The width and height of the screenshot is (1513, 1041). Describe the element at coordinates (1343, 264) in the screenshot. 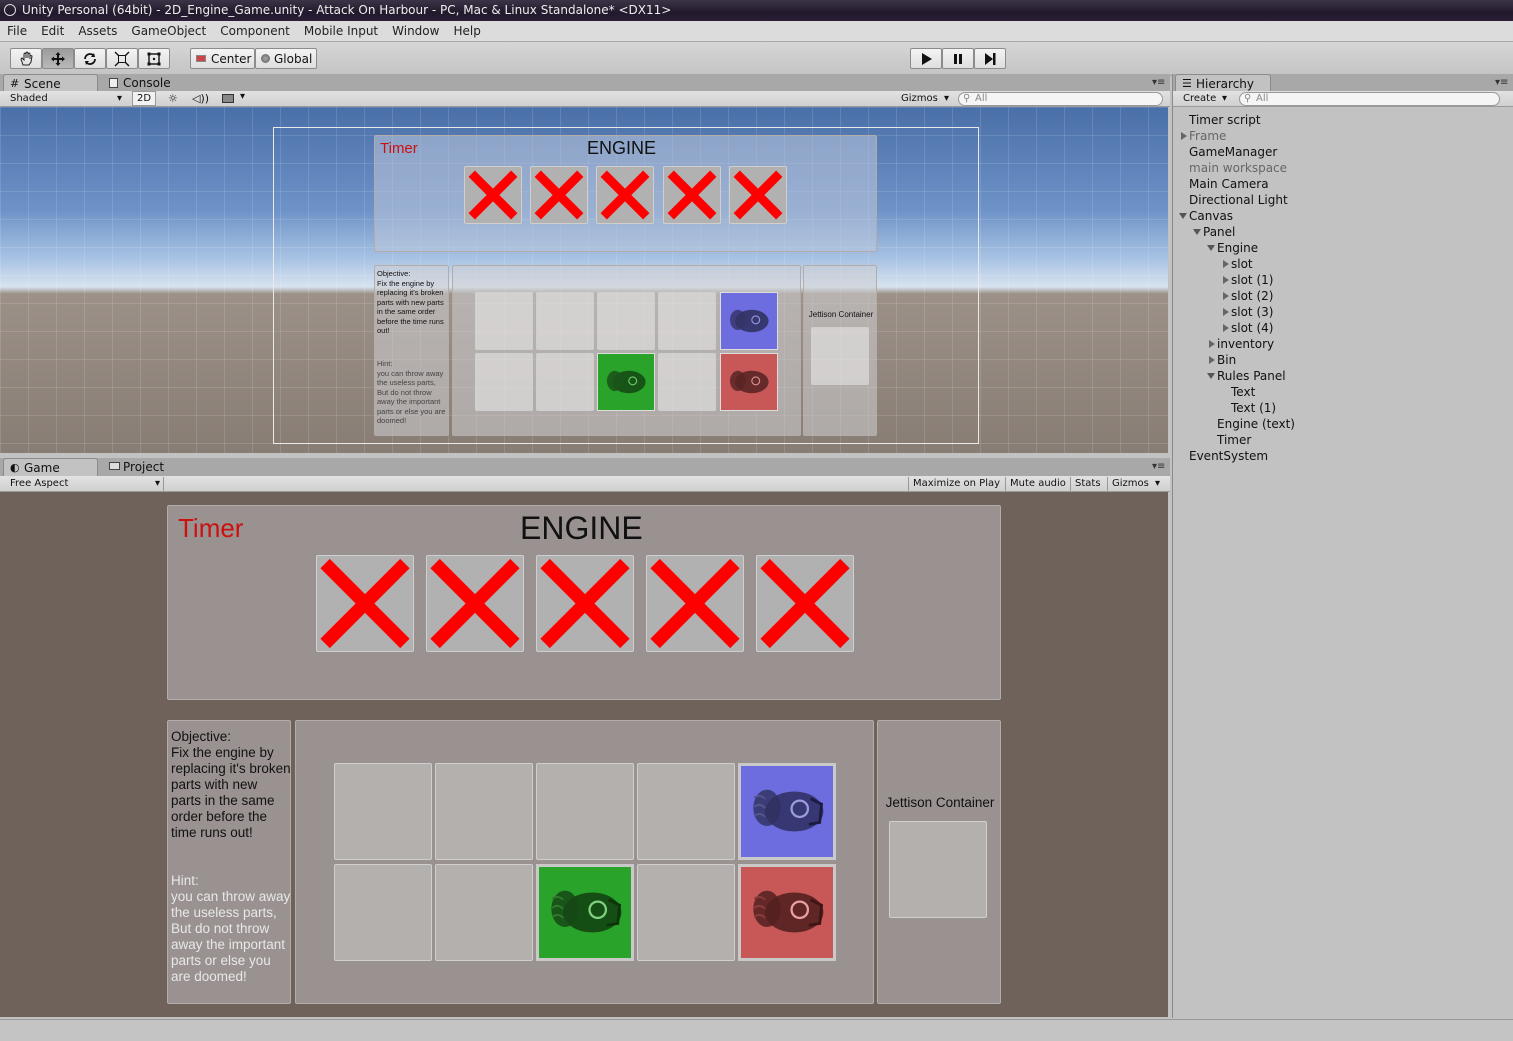

I see `hierarchy-item: slot` at that location.